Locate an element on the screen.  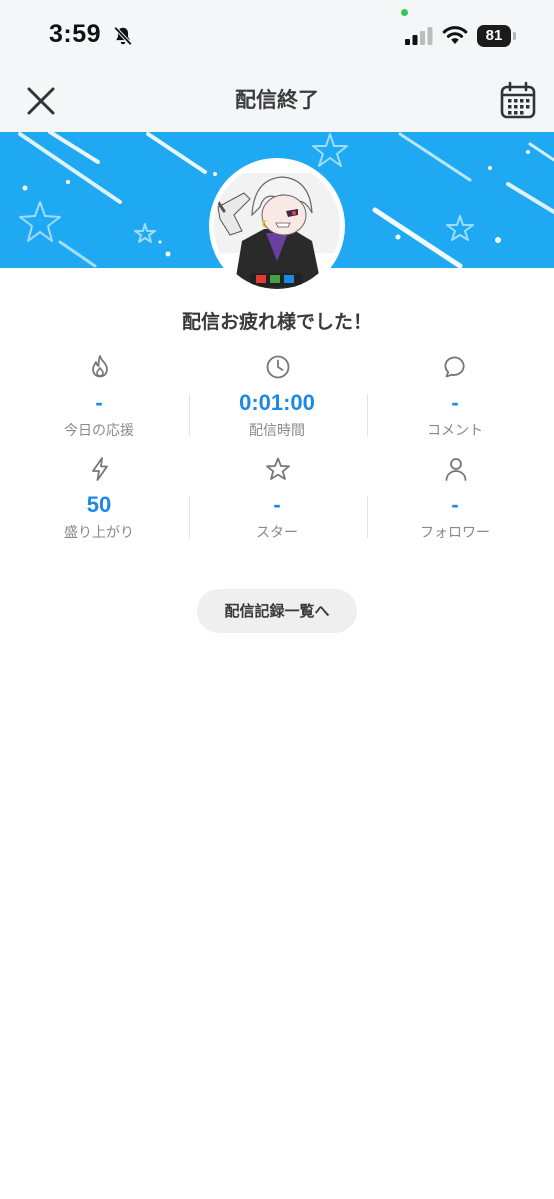
stat-stream-time: 0:01:00 配信時間 is located at coordinates (277, 399).